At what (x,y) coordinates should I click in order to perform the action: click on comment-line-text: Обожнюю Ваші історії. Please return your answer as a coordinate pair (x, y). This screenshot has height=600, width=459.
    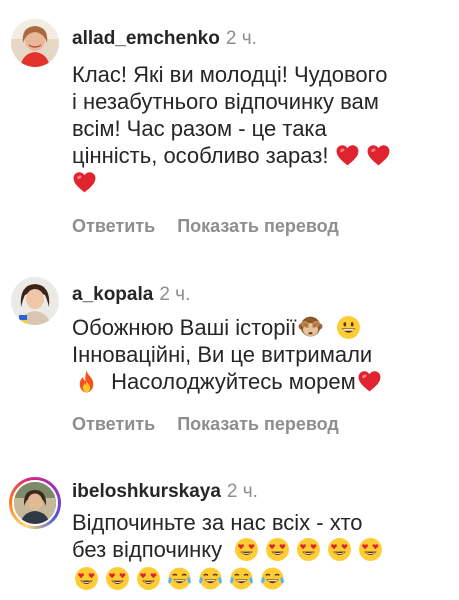
    Looking at the image, I should click on (184, 327).